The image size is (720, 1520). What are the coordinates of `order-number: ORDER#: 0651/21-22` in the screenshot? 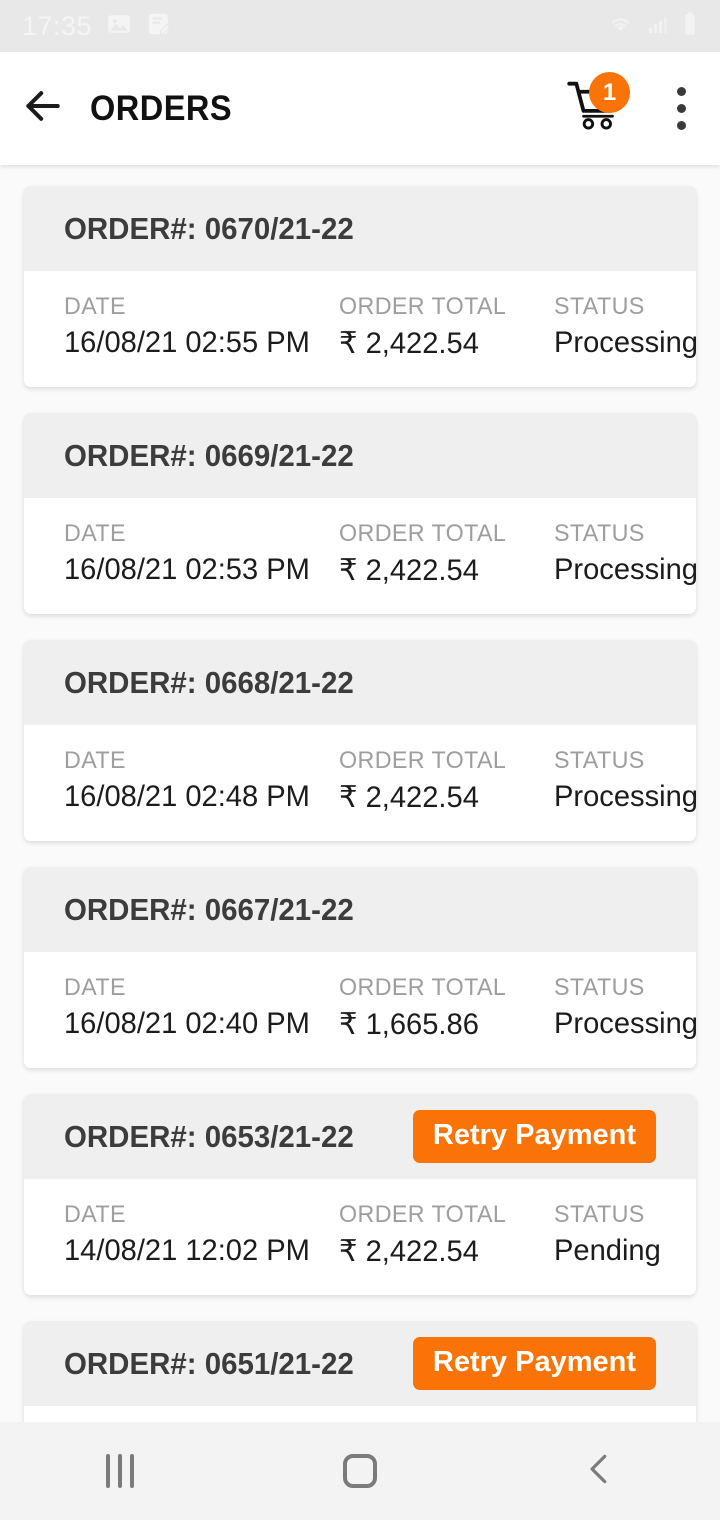 It's located at (209, 1363).